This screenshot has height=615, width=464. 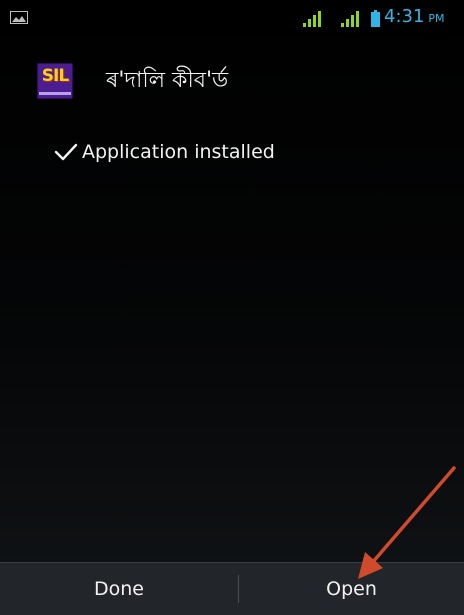 I want to click on clock: 4:31 PM, so click(x=414, y=19).